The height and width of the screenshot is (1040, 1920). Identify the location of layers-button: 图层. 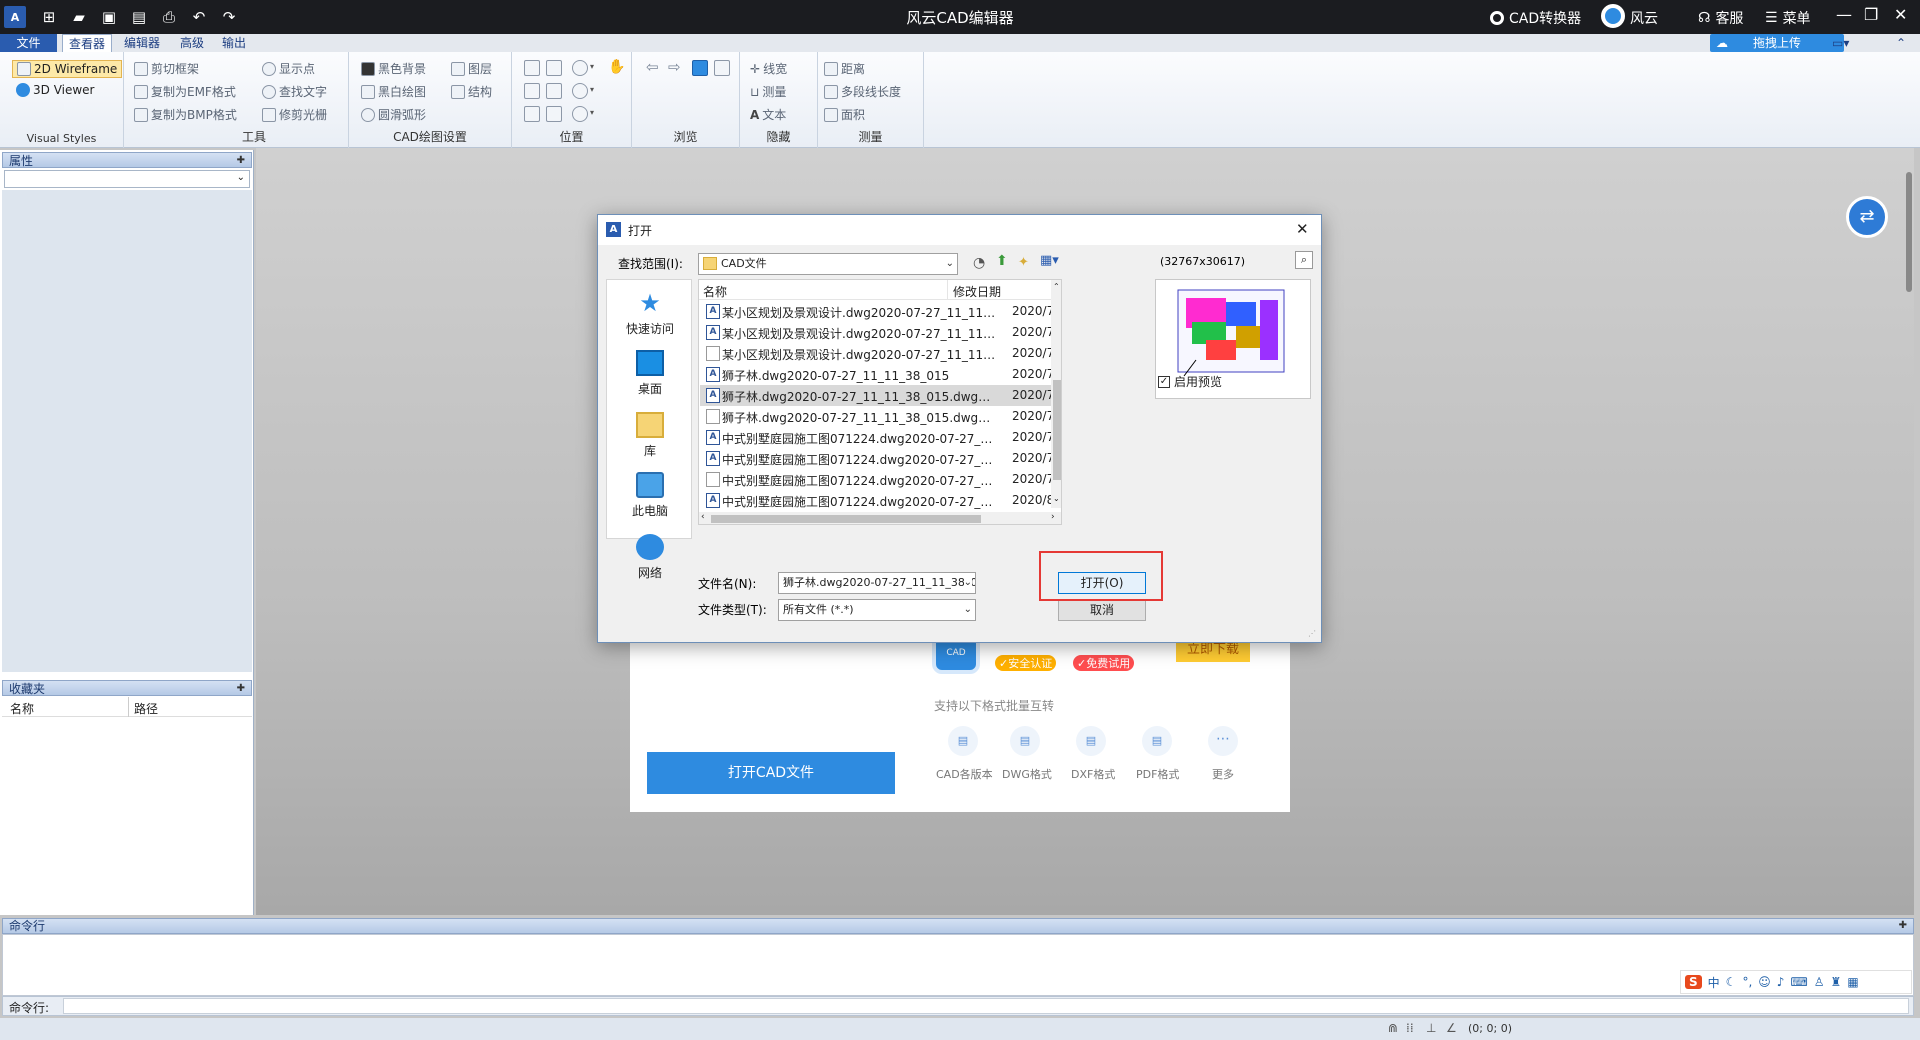
(471, 68).